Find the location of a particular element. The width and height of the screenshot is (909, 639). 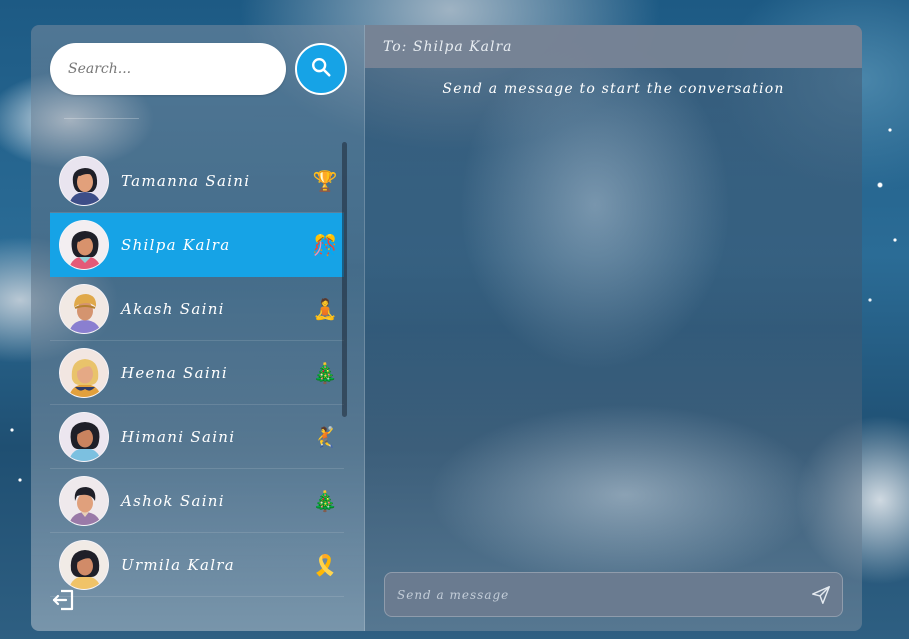

message-composer is located at coordinates (613, 594).